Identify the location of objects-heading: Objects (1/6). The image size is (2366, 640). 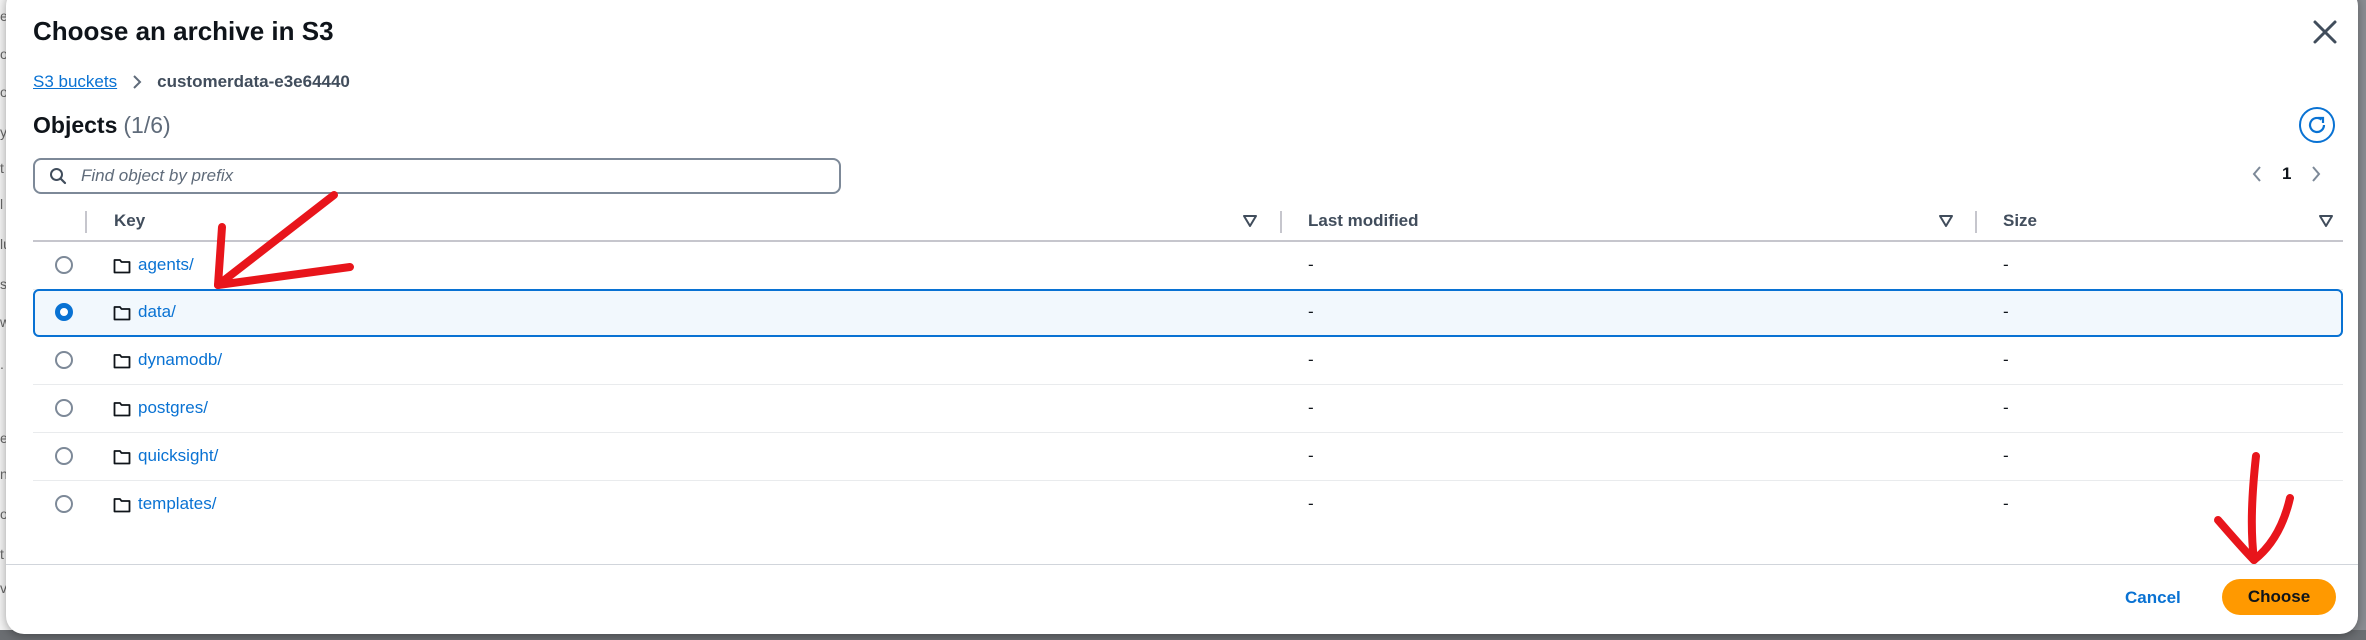
(102, 125).